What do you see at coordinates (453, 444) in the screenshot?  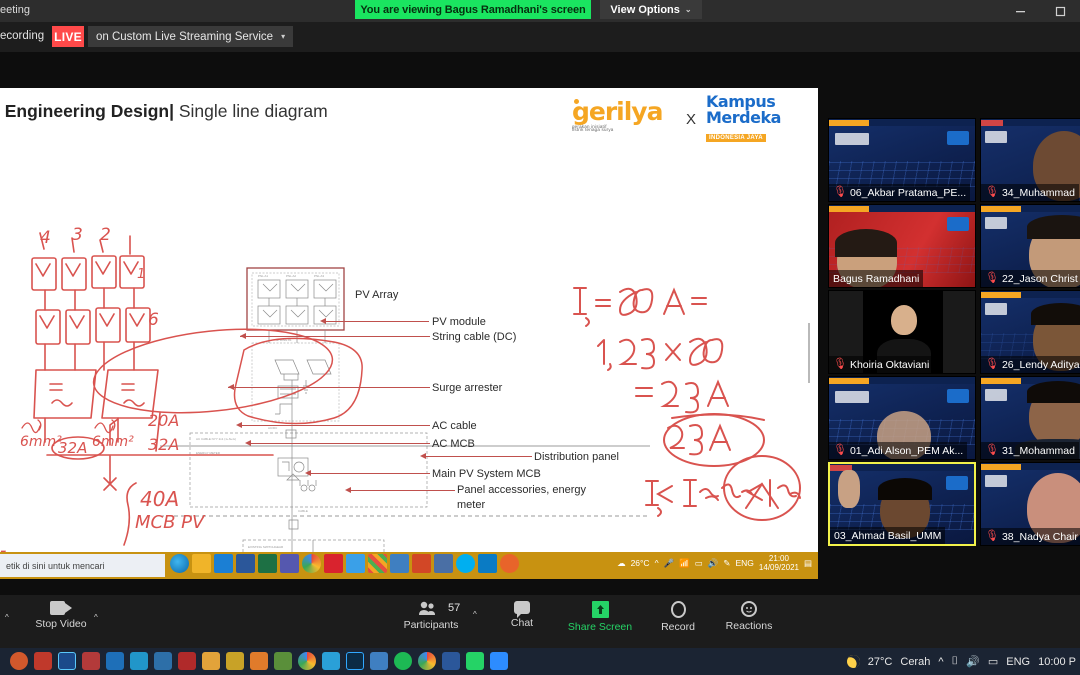 I see `annotation-ac-mcb: AC MCB` at bounding box center [453, 444].